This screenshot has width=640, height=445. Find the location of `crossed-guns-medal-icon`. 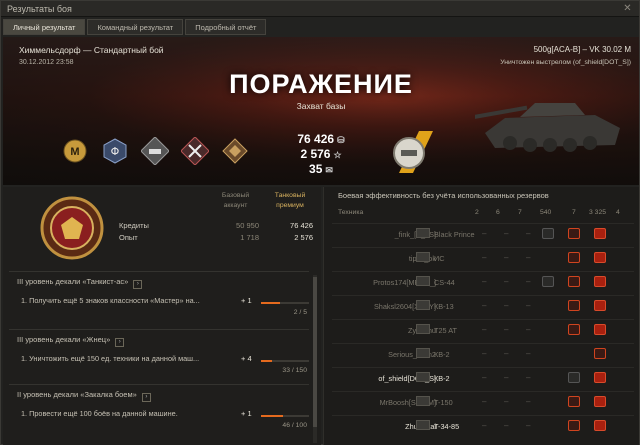

crossed-guns-medal-icon is located at coordinates (195, 151).